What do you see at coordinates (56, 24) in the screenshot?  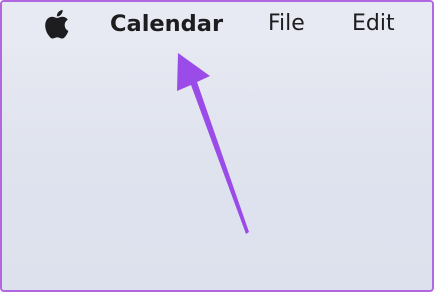 I see `apple-logo-icon` at bounding box center [56, 24].